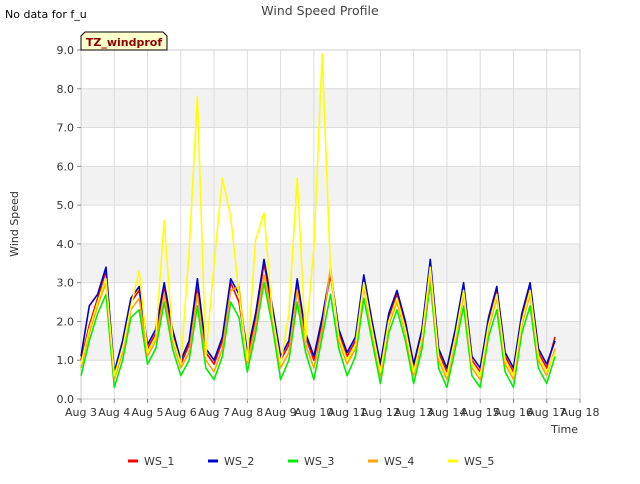 The height and width of the screenshot is (484, 640). What do you see at coordinates (66, 321) in the screenshot?
I see `y-tick-label: 2.0` at bounding box center [66, 321].